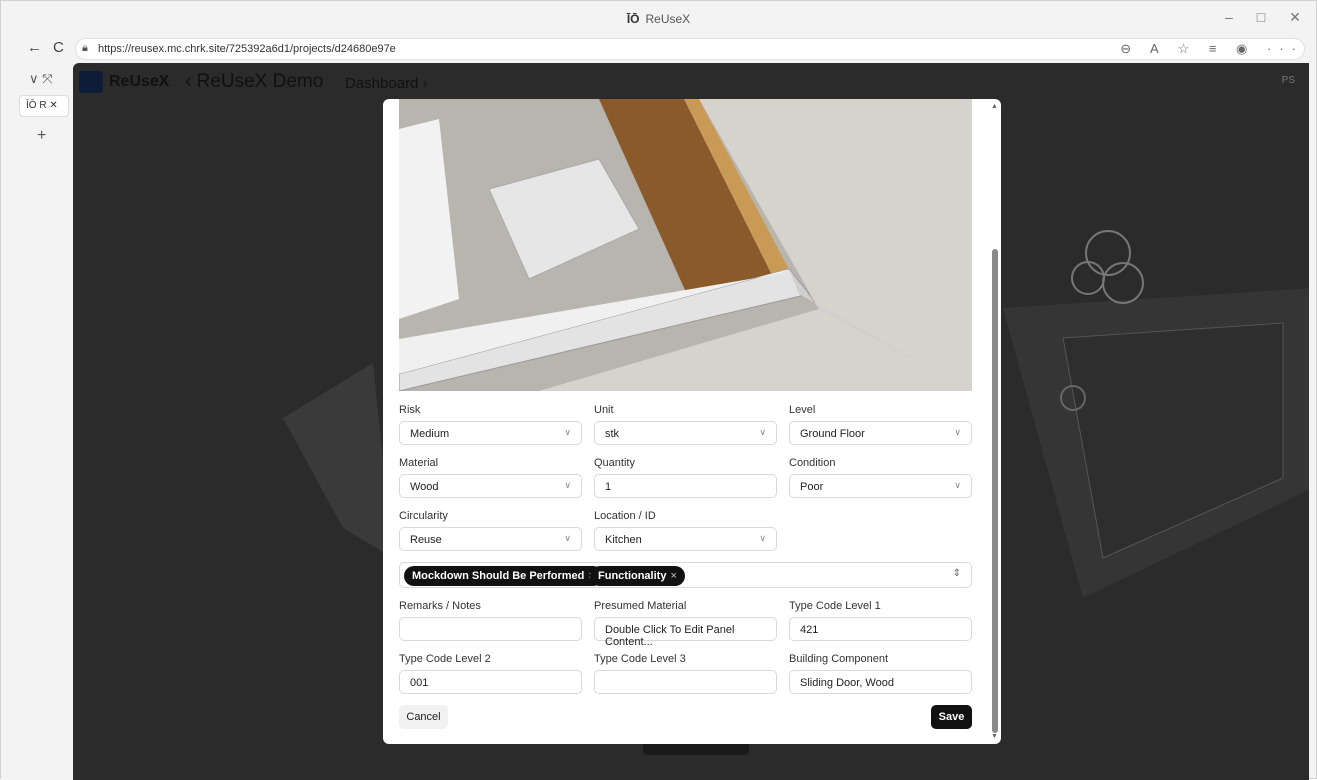 This screenshot has width=1317, height=780. I want to click on location-label: Location / ID, so click(625, 516).